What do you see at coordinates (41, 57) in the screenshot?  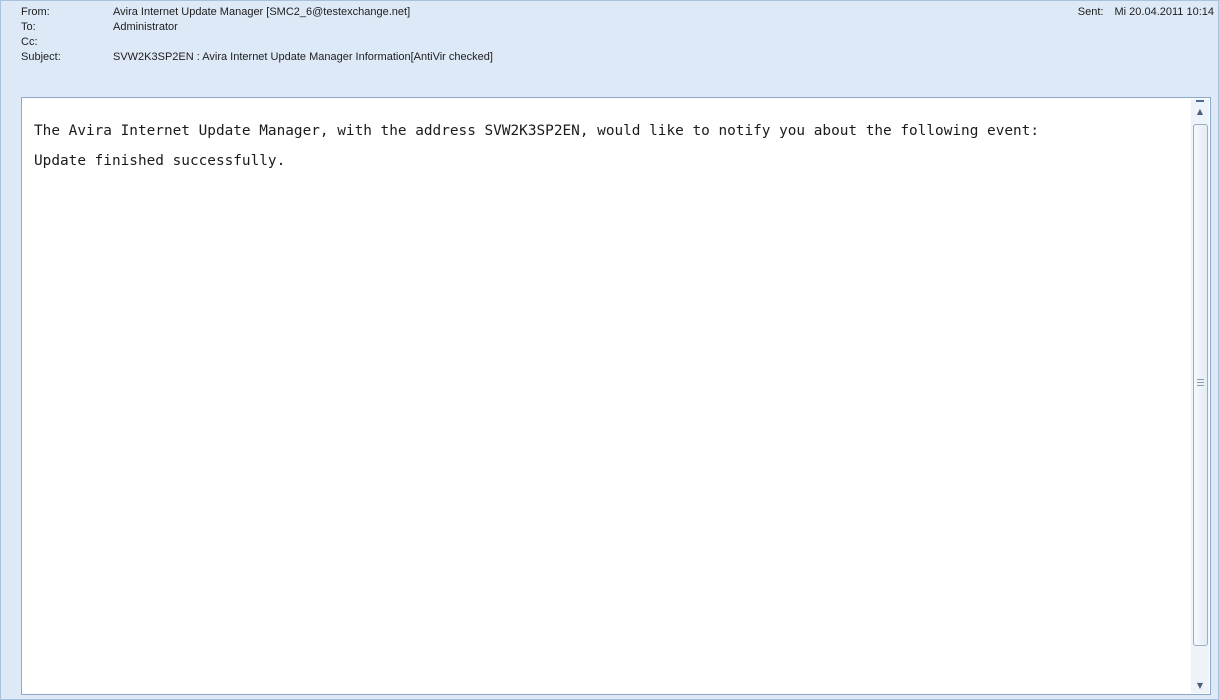 I see `subject-label: Subject:` at bounding box center [41, 57].